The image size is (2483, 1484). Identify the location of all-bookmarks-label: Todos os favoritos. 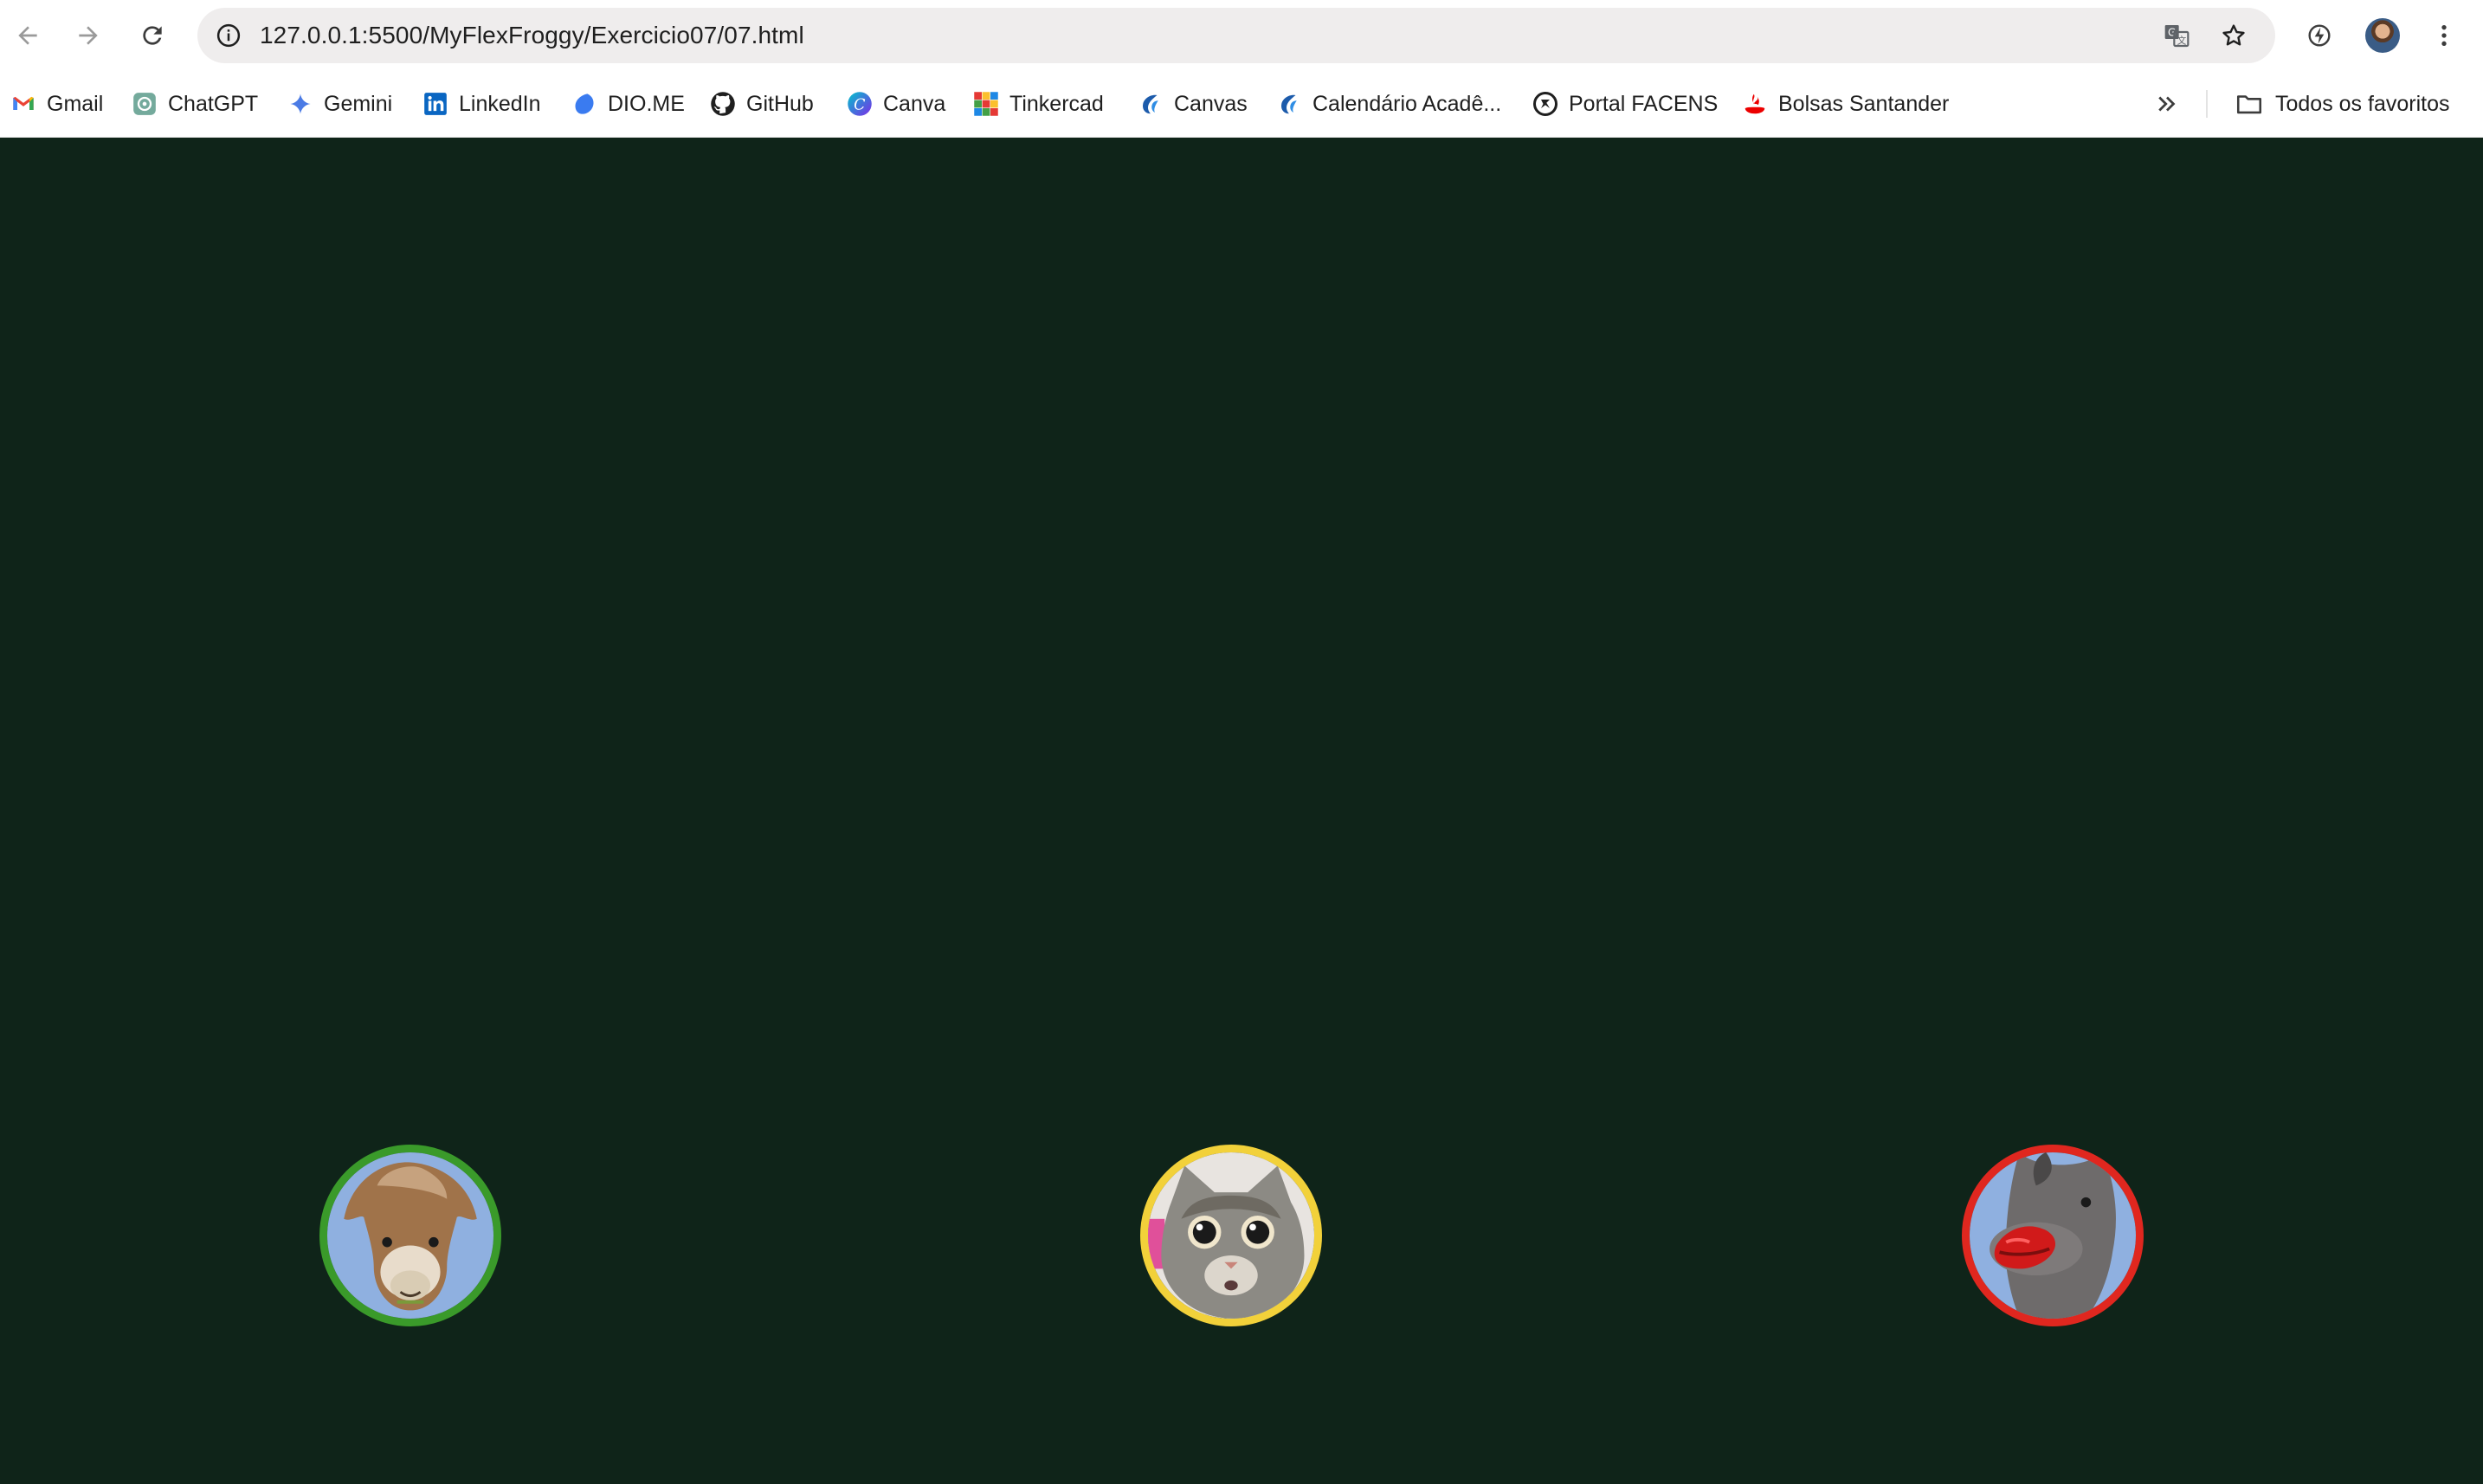
(2362, 103).